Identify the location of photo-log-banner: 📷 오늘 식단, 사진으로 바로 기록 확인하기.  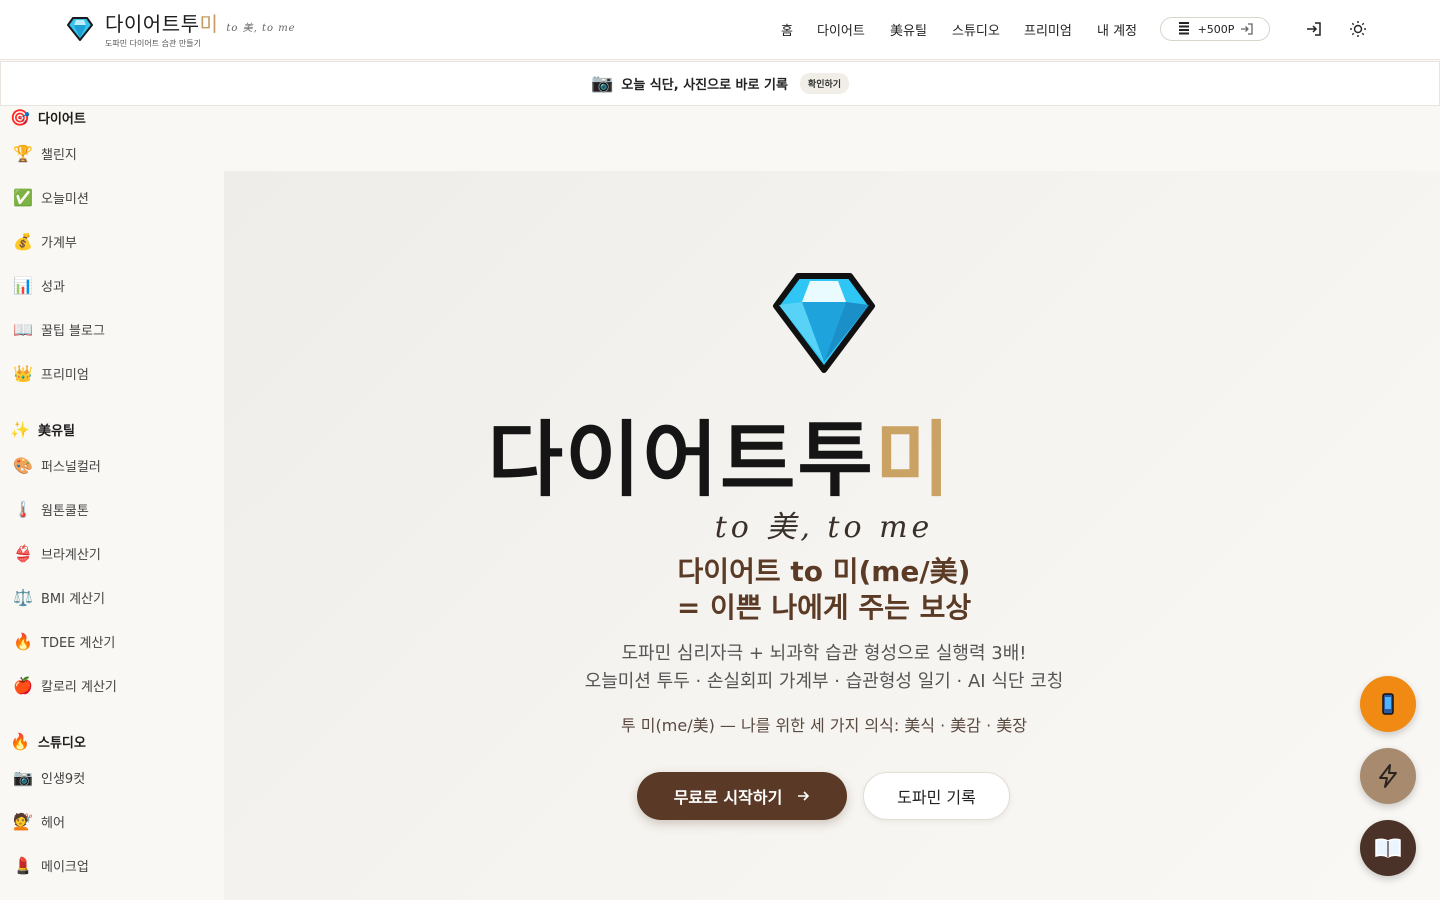
(720, 83).